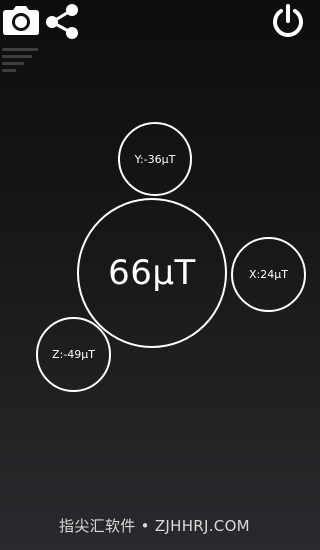  I want to click on menu-handle-icon, so click(22, 61).